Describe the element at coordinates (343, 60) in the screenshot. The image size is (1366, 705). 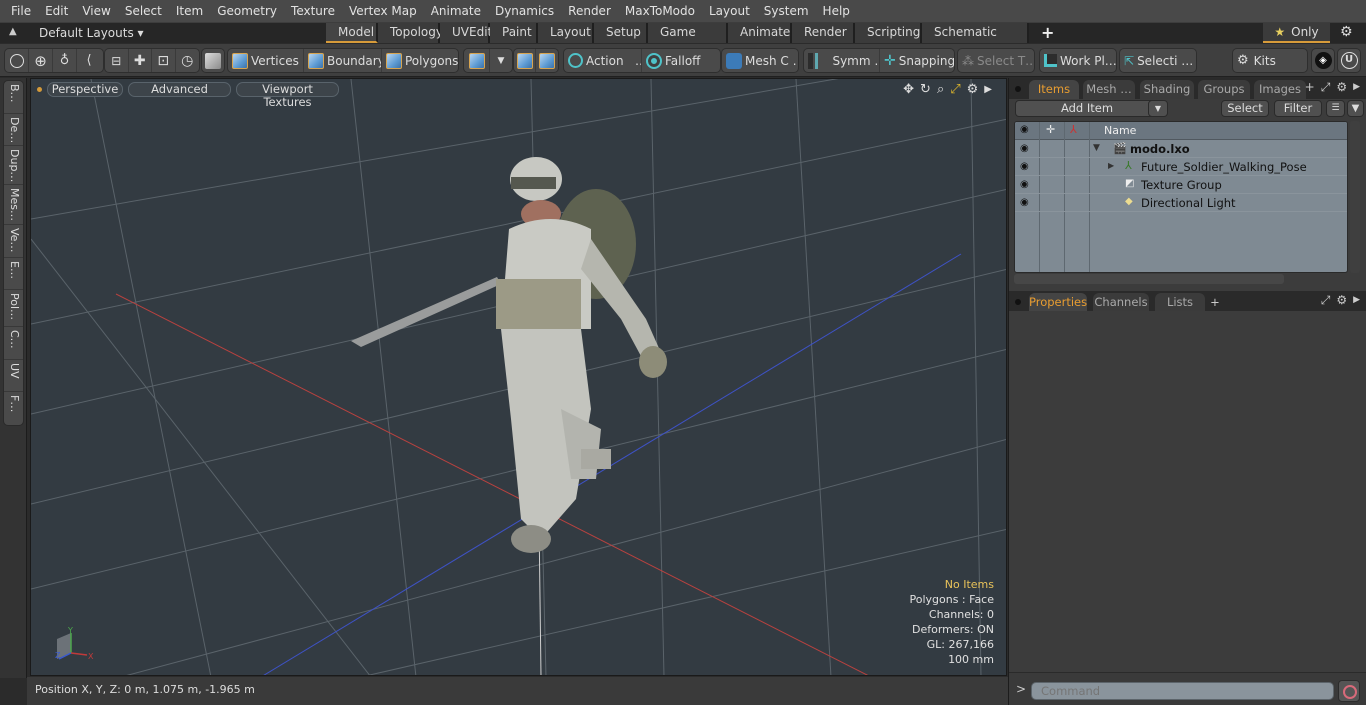
I see `boundary-button: Boundary` at that location.